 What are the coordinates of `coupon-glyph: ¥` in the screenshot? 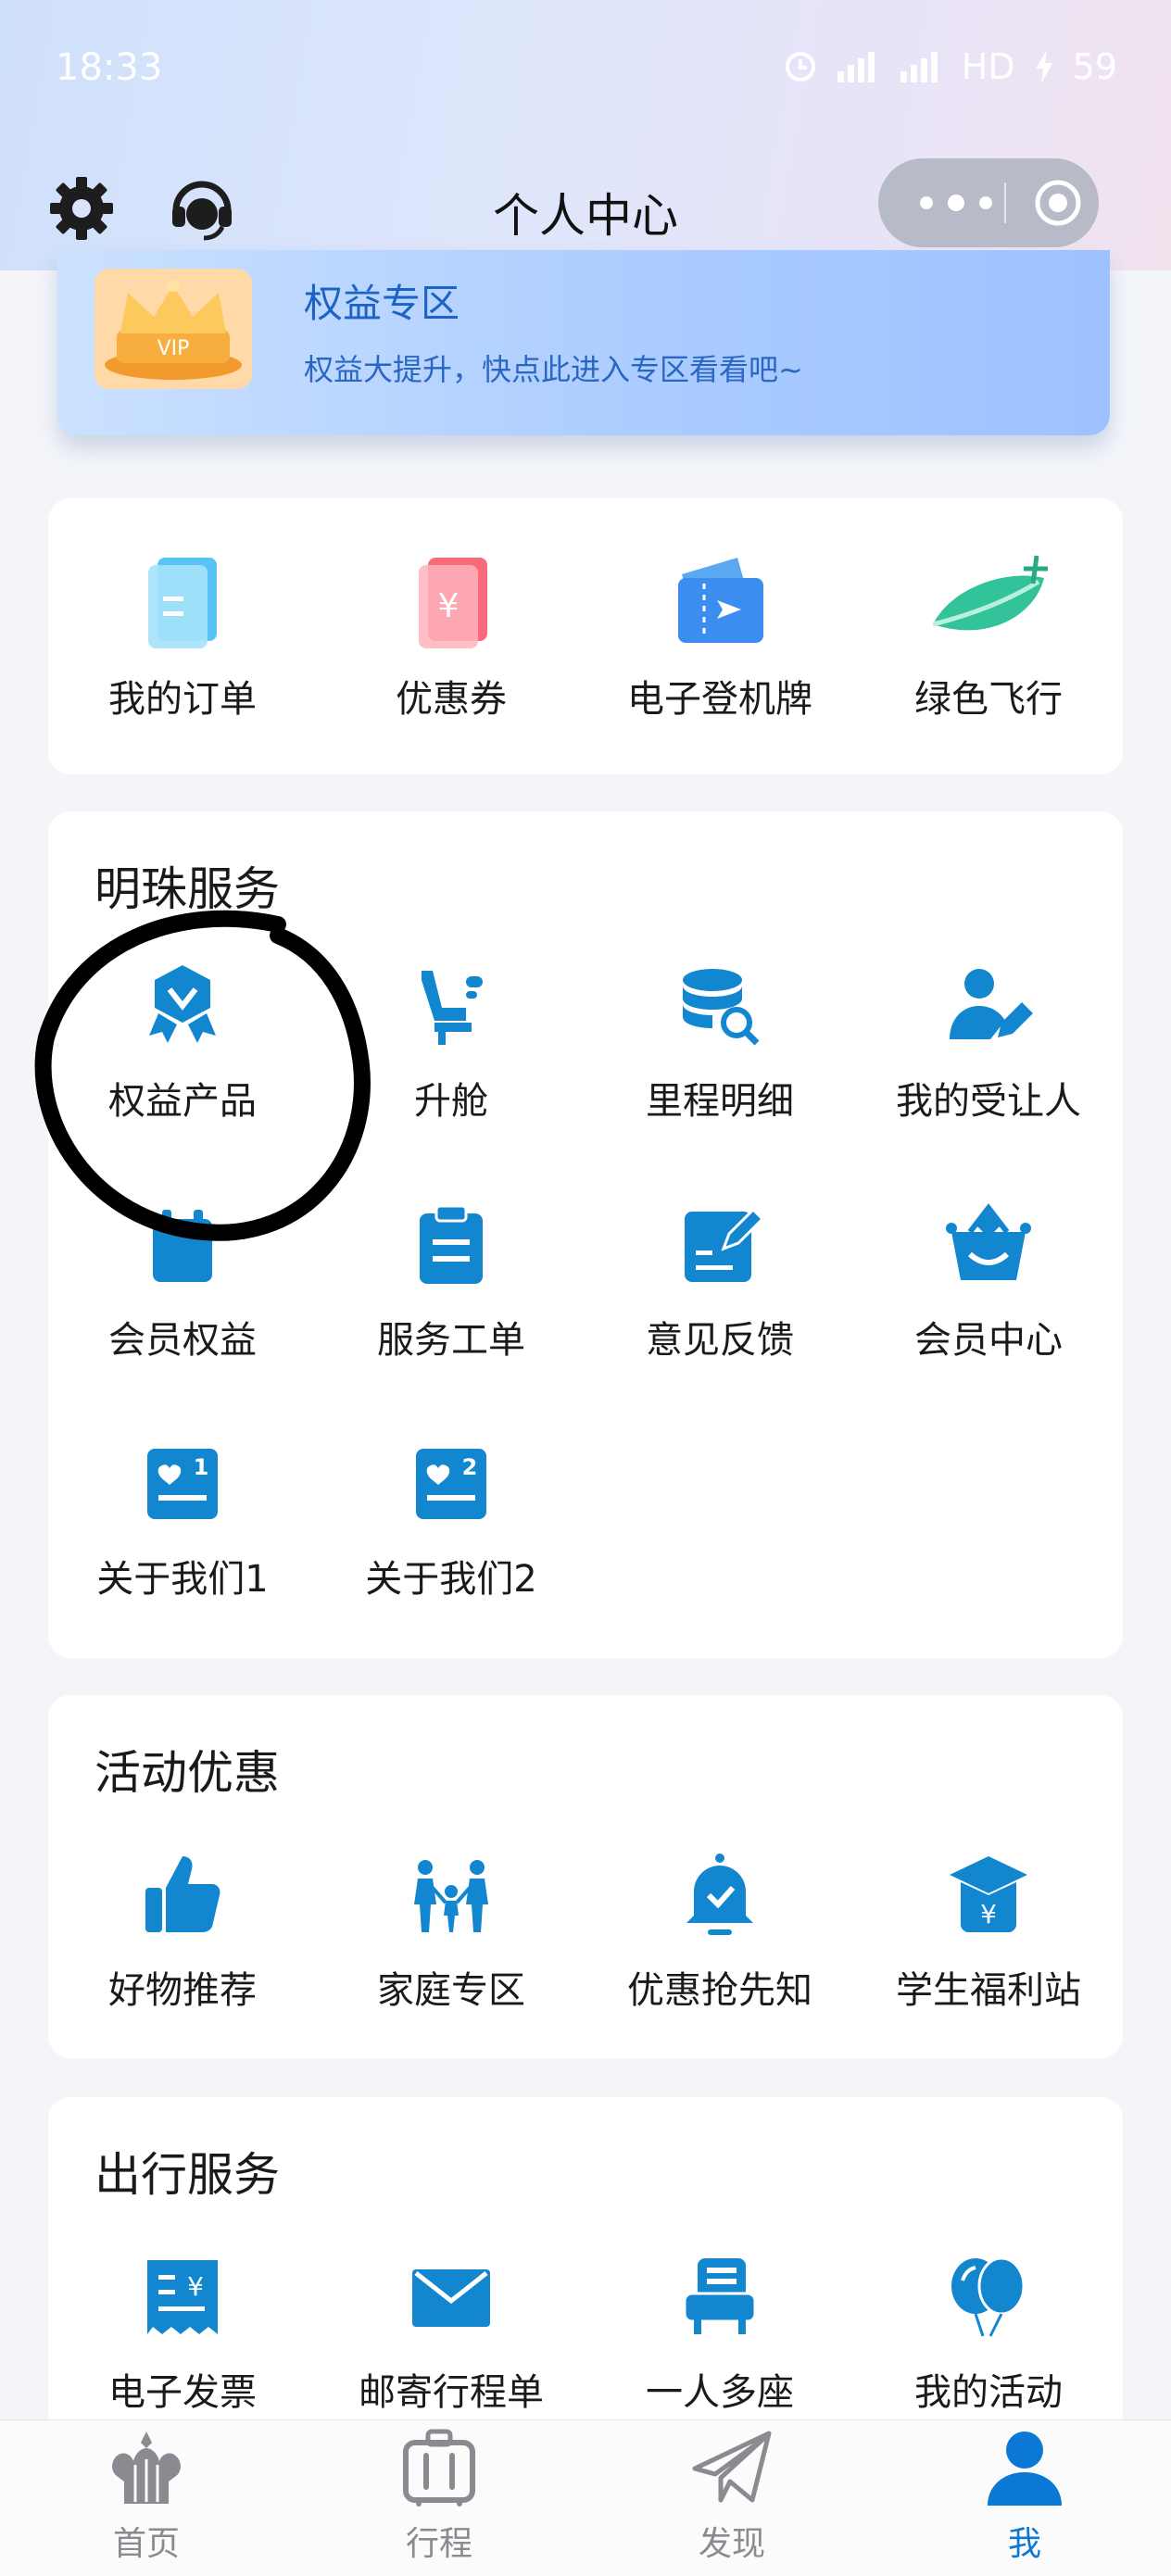 It's located at (449, 606).